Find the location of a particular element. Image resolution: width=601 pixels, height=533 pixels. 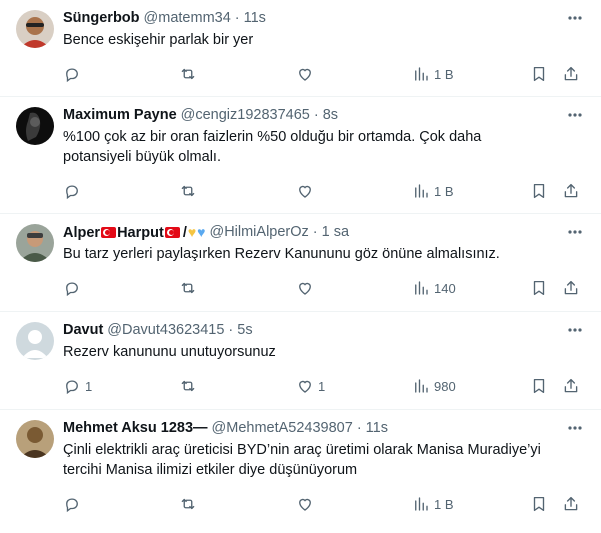

like-count: 1 is located at coordinates (322, 386).